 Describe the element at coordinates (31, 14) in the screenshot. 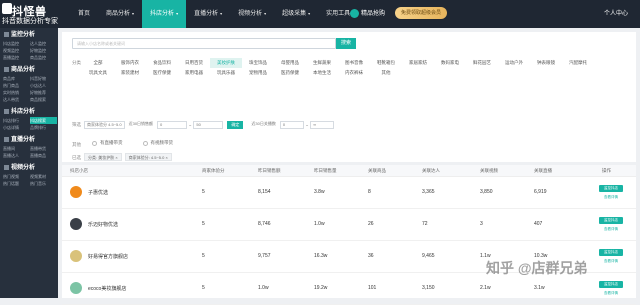

I see `brand: 抖怪兽 抖音数据分析专家` at that location.